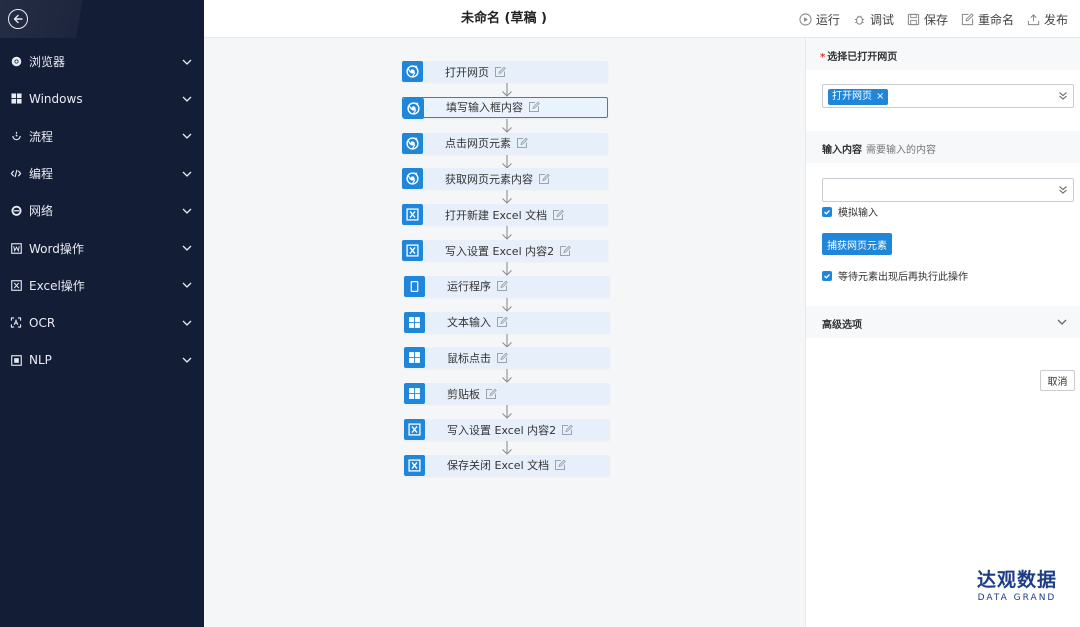 Image resolution: width=1080 pixels, height=627 pixels. What do you see at coordinates (823, 57) in the screenshot?
I see `required-mark: *` at bounding box center [823, 57].